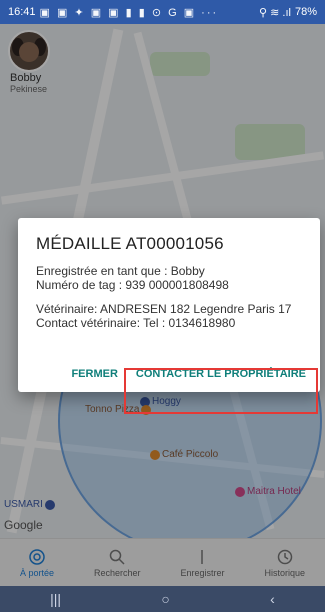 This screenshot has height=612, width=325. Describe the element at coordinates (305, 12) in the screenshot. I see `battery-level: 78%` at that location.